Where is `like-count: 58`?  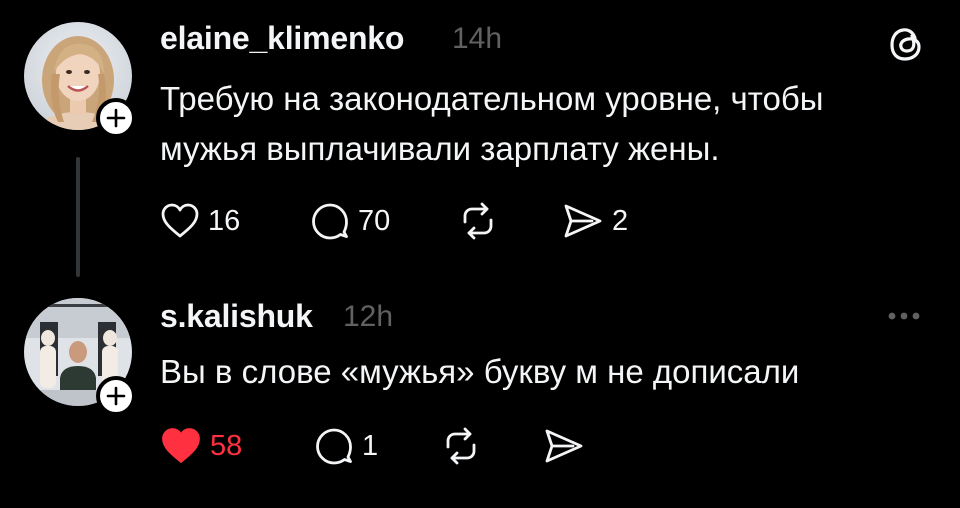 like-count: 58 is located at coordinates (226, 445).